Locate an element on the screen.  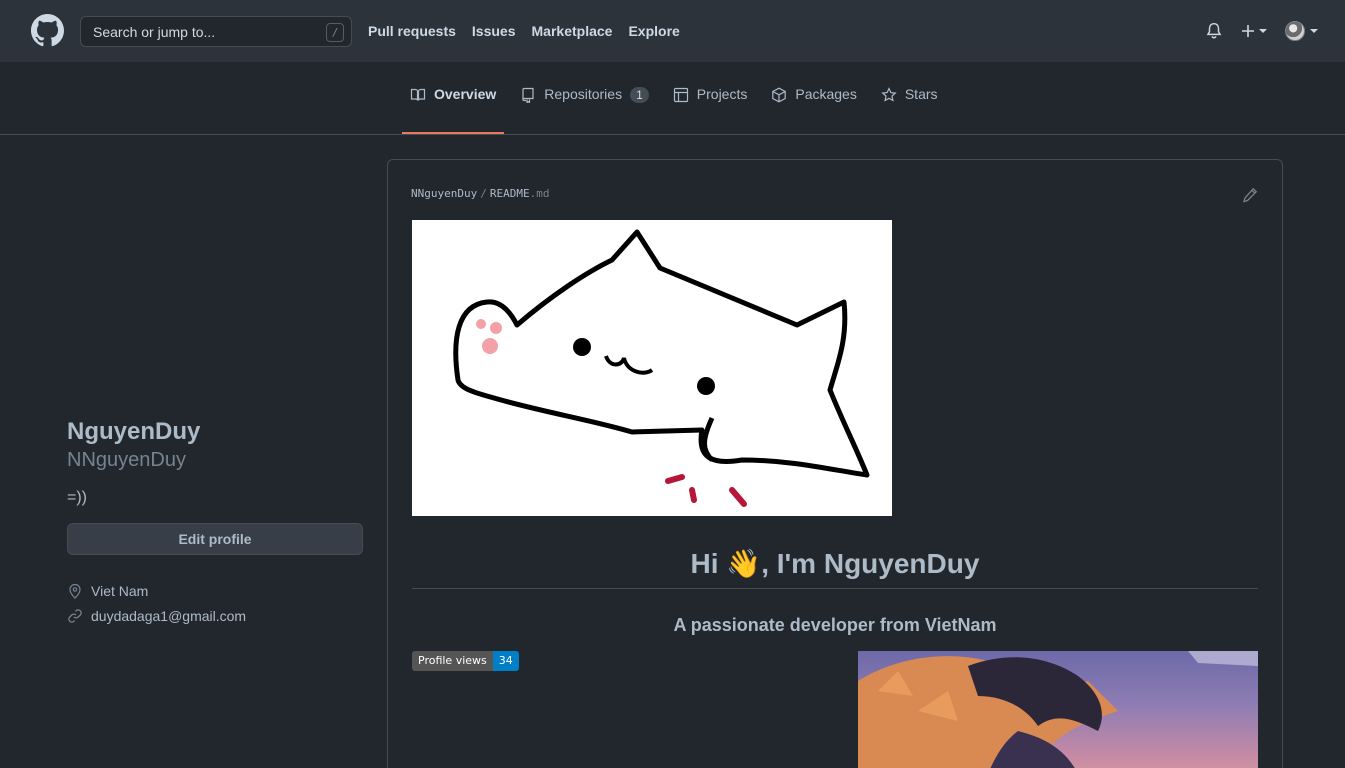
badge-label: Profile views is located at coordinates (452, 661).